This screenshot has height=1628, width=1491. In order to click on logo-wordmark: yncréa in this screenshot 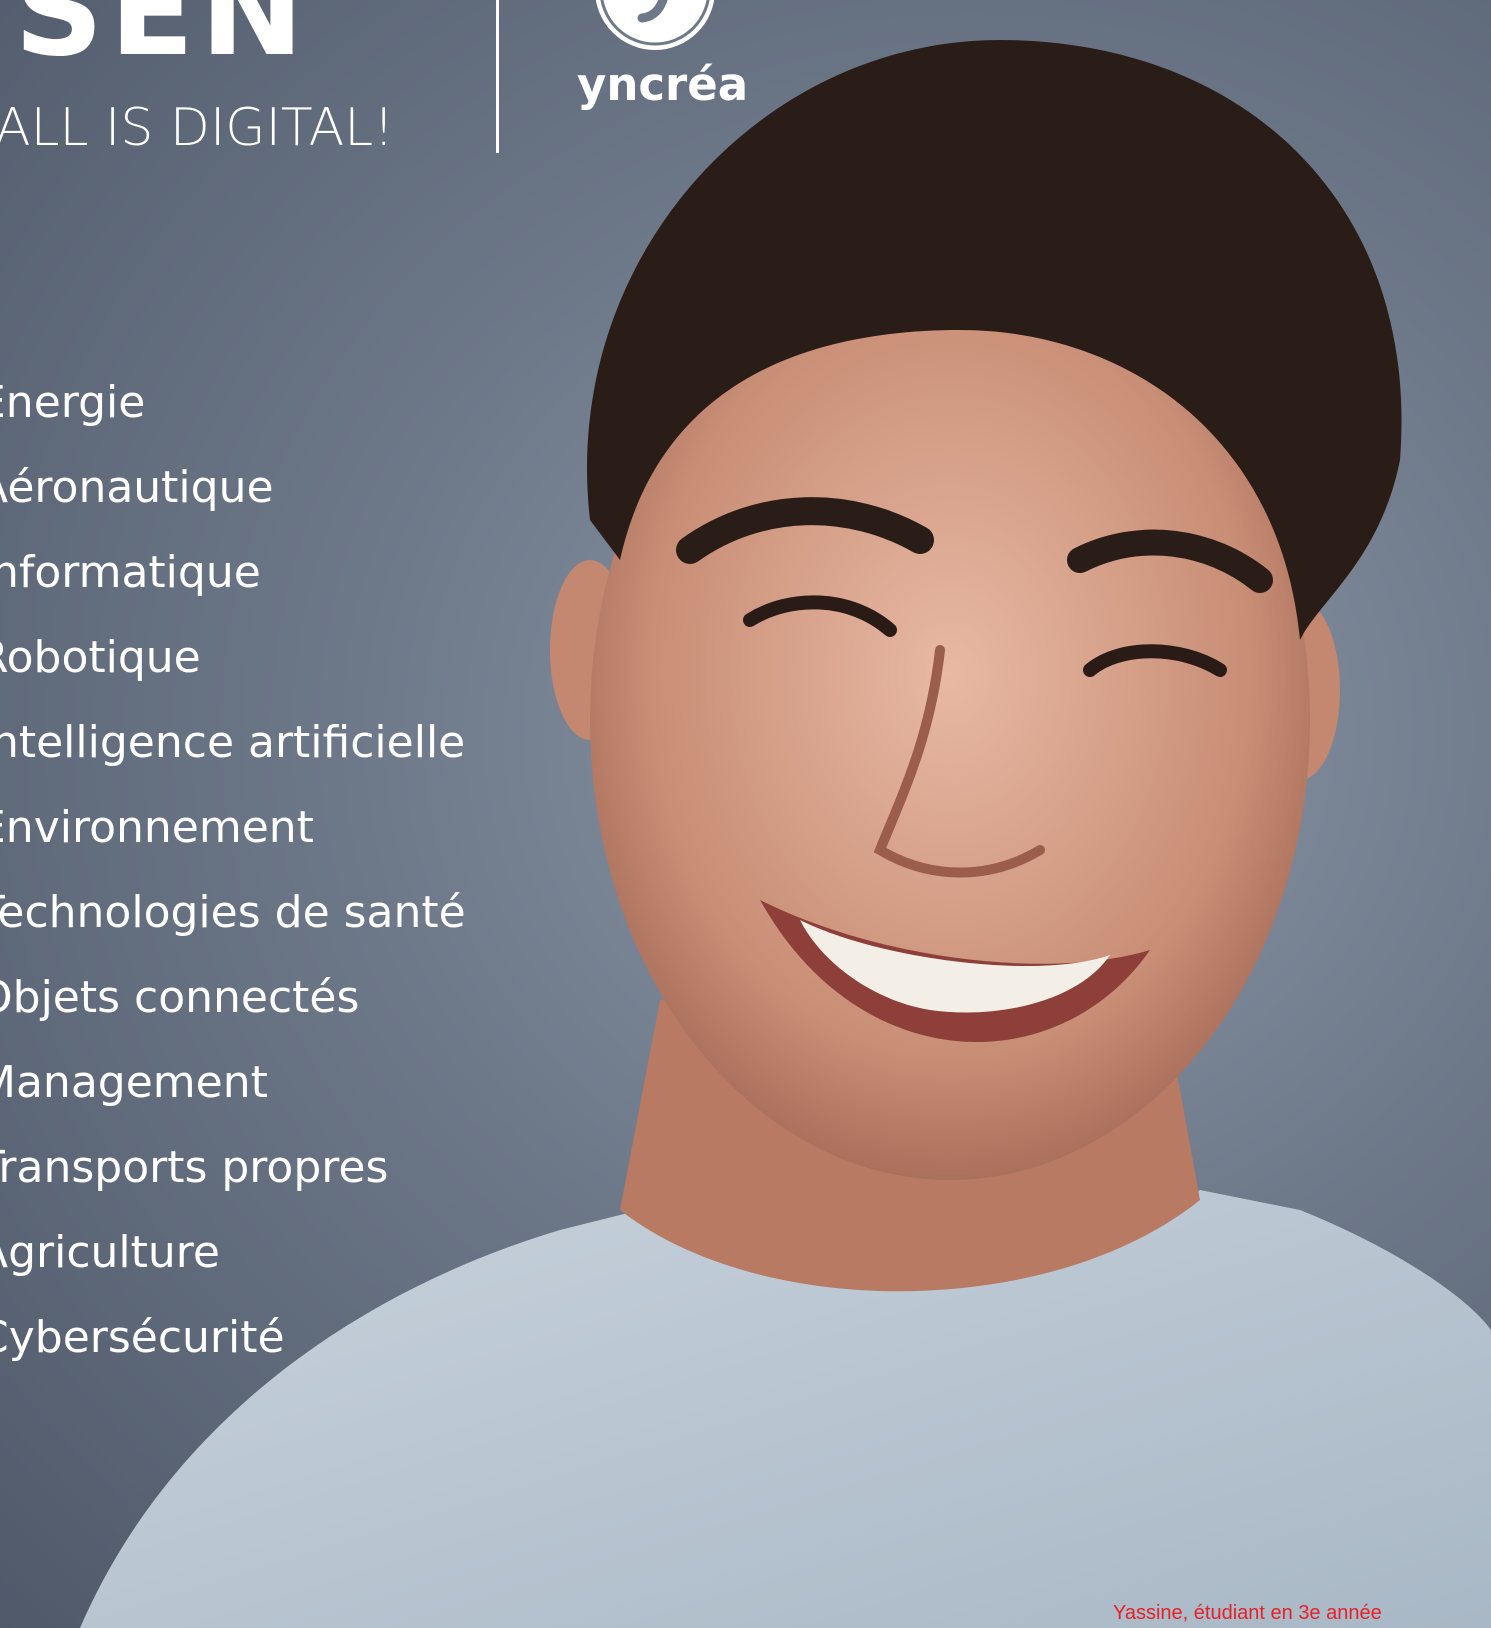, I will do `click(663, 84)`.